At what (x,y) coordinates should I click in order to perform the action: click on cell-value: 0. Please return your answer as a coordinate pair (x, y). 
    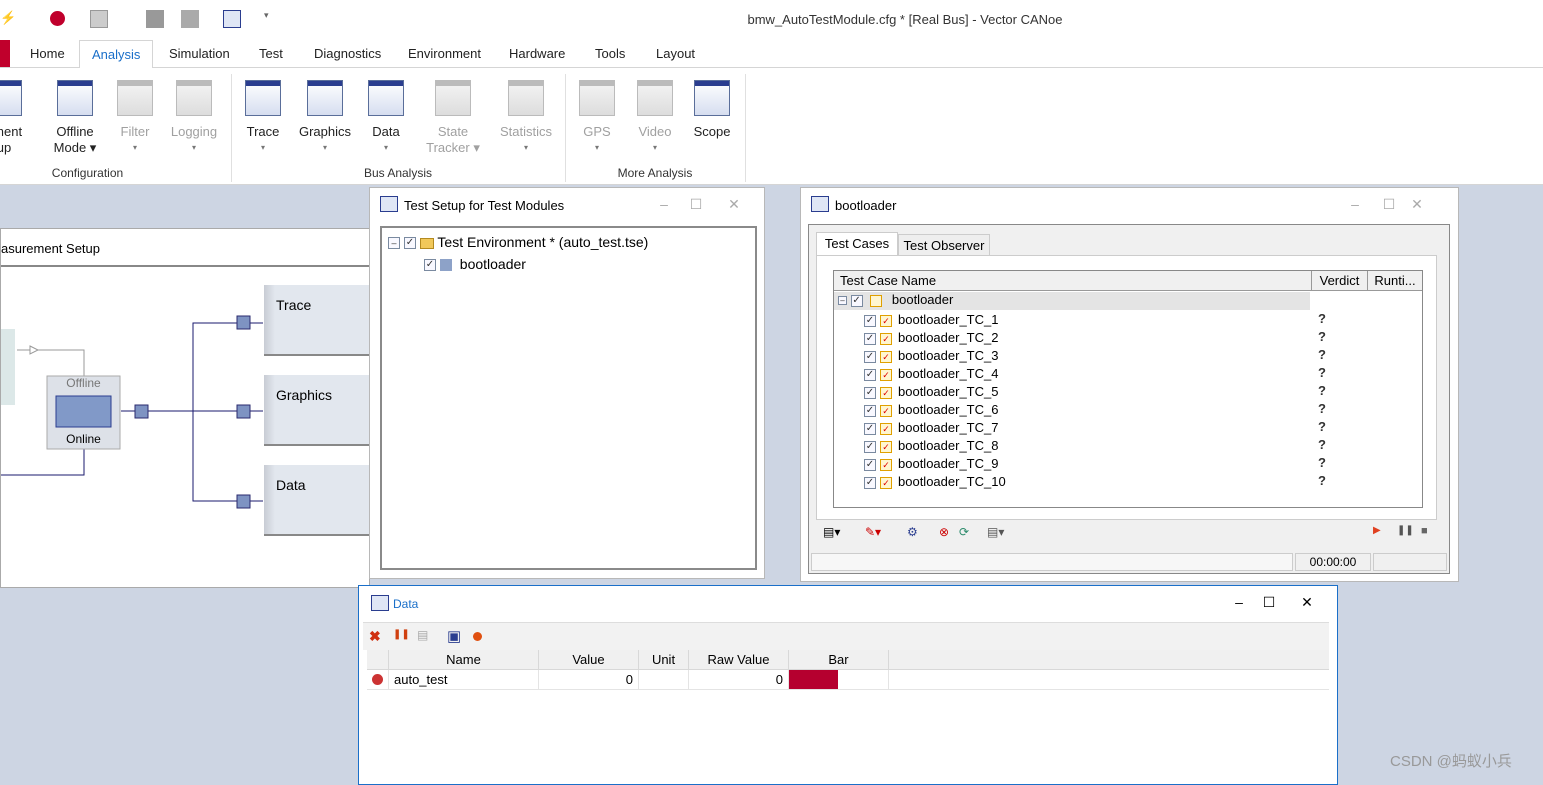
    Looking at the image, I should click on (589, 680).